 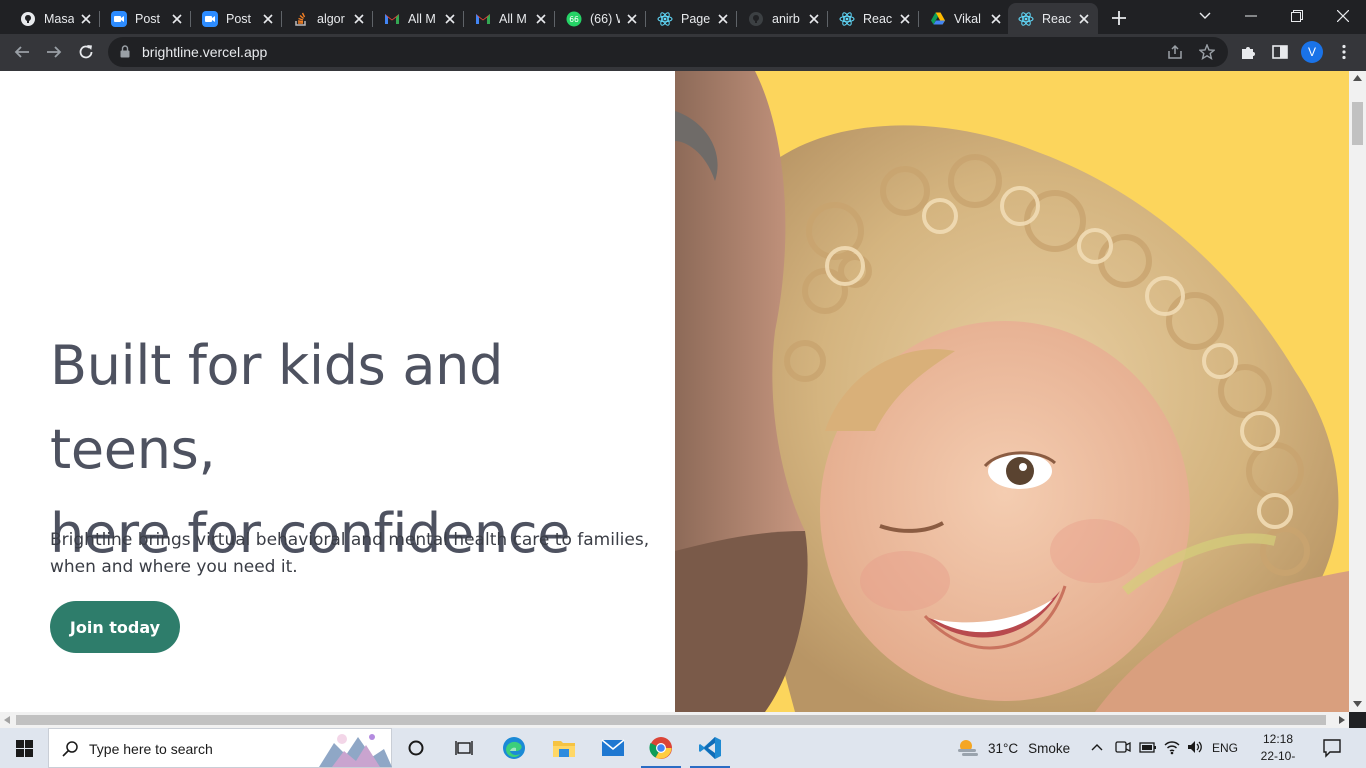 What do you see at coordinates (601, 18) in the screenshot?
I see `browser-tab: 66 (66) W` at bounding box center [601, 18].